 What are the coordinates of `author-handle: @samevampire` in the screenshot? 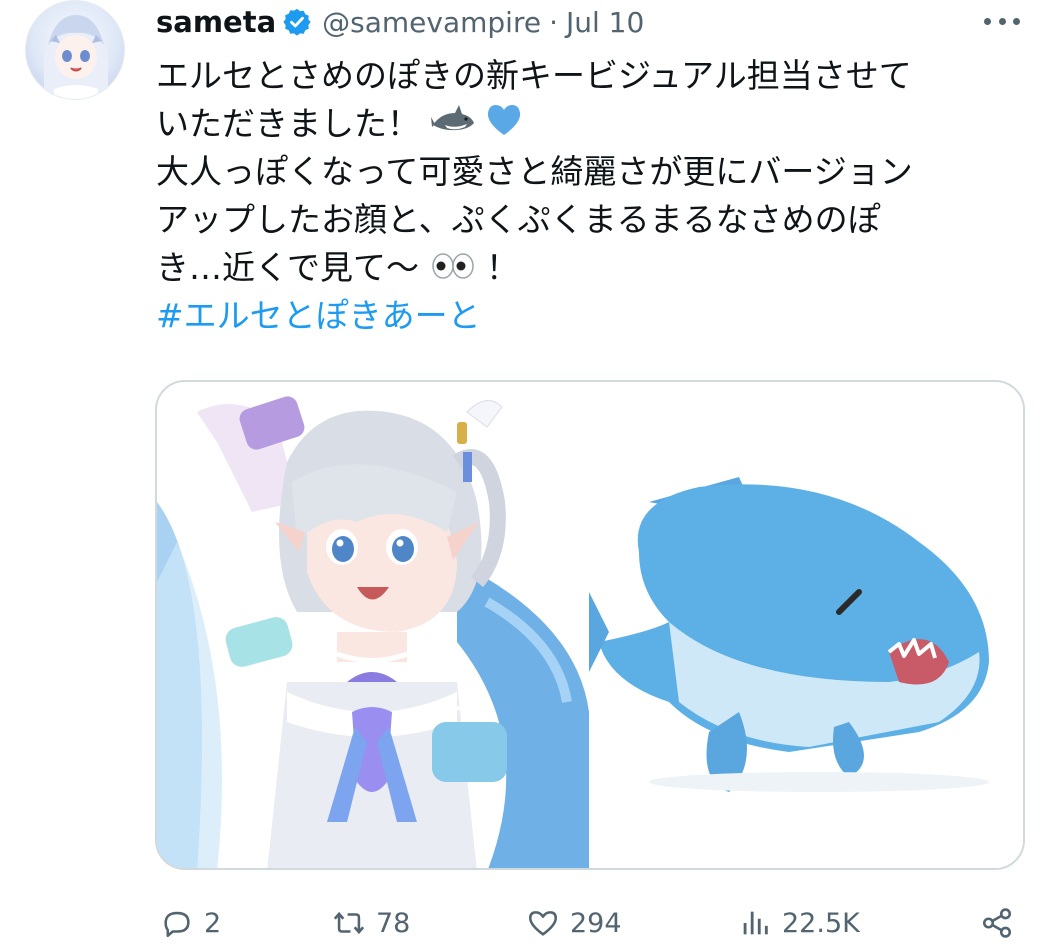 It's located at (431, 22).